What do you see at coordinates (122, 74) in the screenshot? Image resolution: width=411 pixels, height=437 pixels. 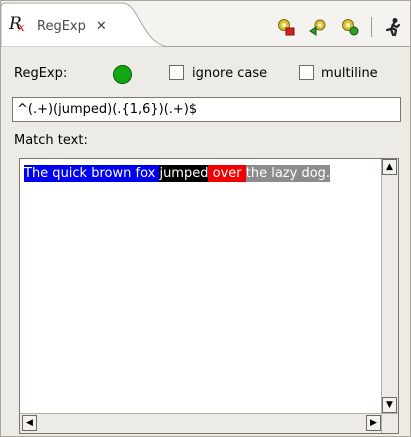 I see `regexp-status-indicator` at bounding box center [122, 74].